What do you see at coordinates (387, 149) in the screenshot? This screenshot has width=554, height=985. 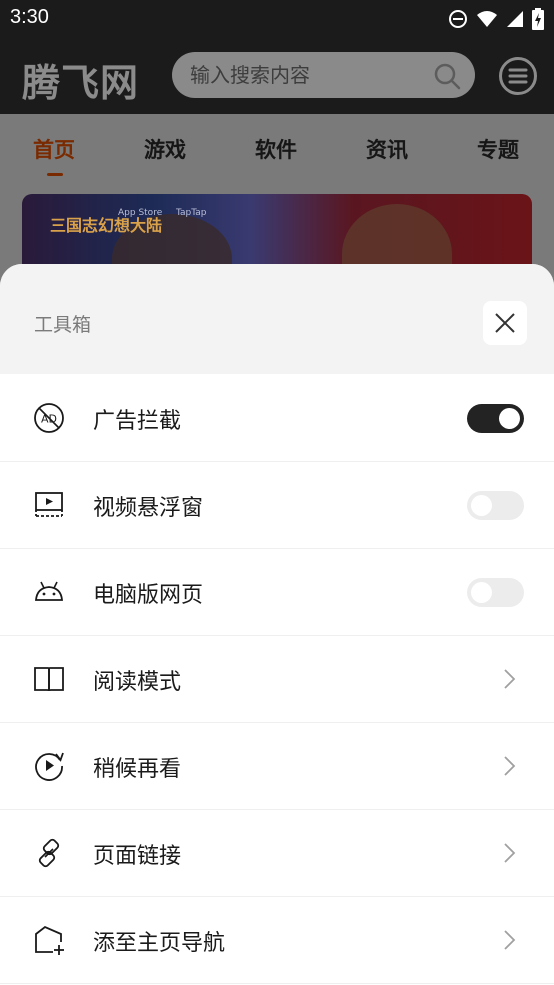 I see `tab-news: 资讯` at bounding box center [387, 149].